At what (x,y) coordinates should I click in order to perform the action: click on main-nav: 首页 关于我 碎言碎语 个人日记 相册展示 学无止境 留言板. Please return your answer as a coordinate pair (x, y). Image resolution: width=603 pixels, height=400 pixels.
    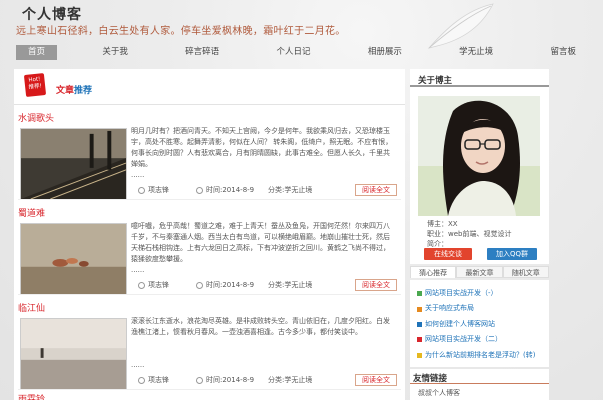
    Looking at the image, I should click on (302, 52).